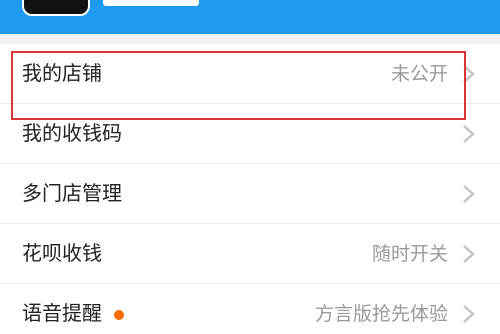 The height and width of the screenshot is (334, 500). Describe the element at coordinates (72, 133) in the screenshot. I see `menu-item-label: 我的收钱码` at that location.